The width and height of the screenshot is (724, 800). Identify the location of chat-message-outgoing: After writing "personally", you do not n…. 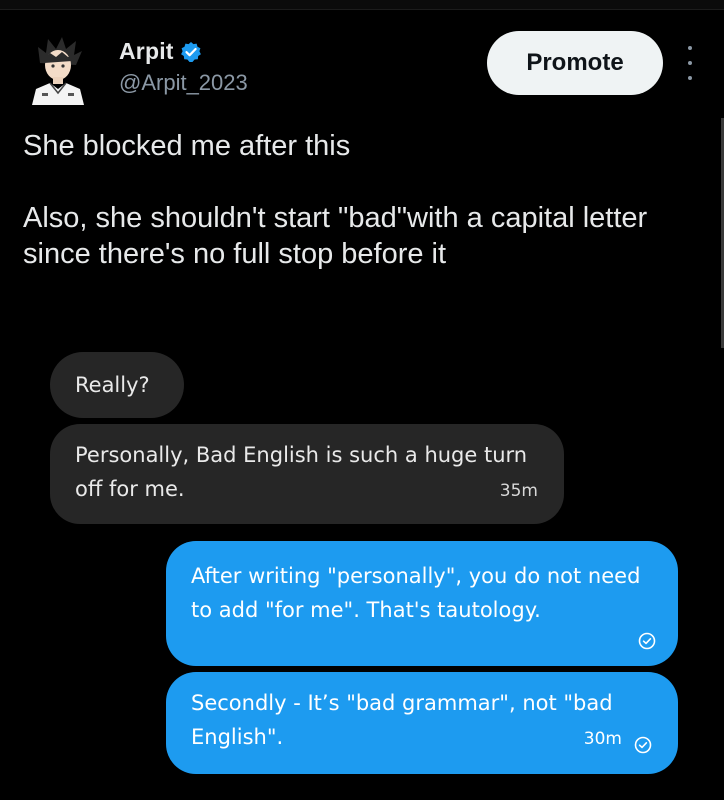
(422, 603).